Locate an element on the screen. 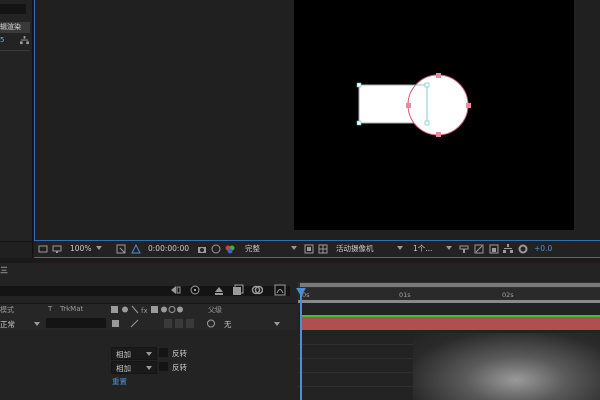  region-icon is located at coordinates (121, 249).